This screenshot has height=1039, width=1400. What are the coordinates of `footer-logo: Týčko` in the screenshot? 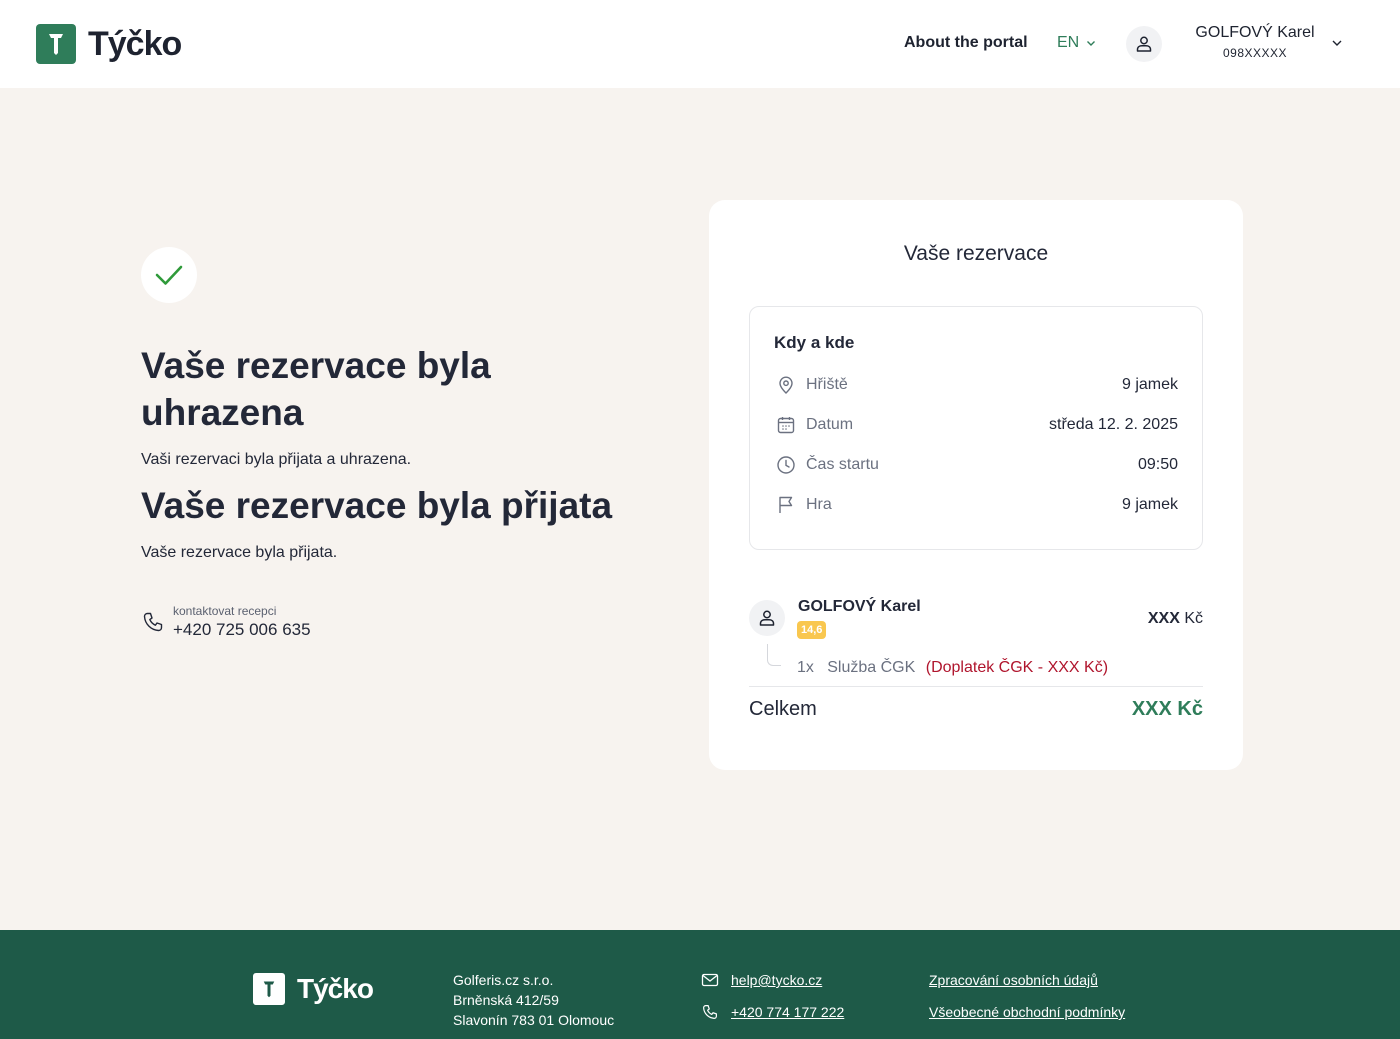 It's located at (313, 989).